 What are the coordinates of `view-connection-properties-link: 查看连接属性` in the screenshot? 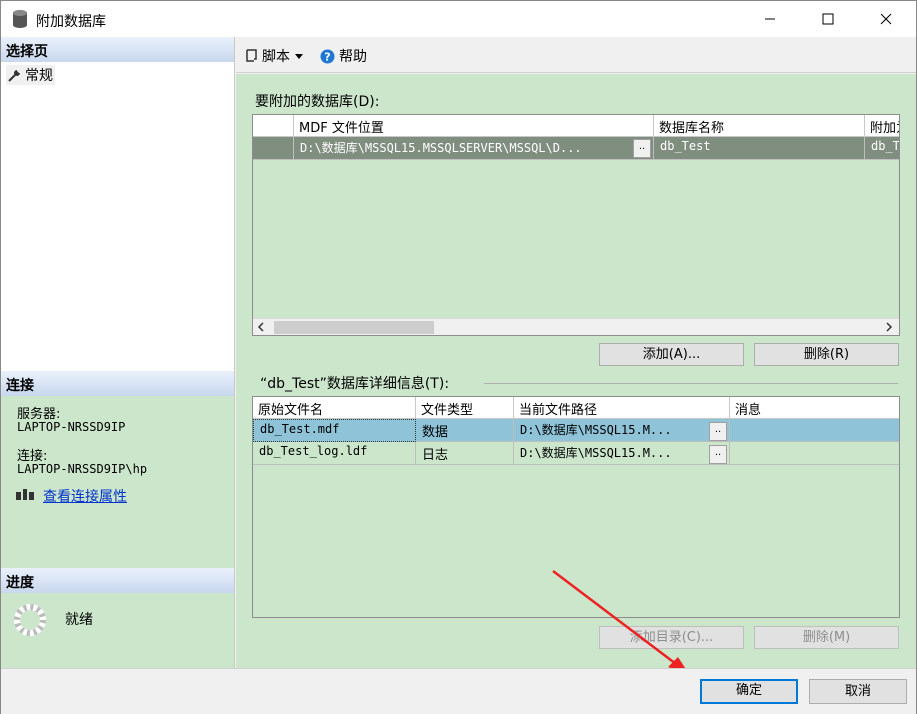 It's located at (85, 496).